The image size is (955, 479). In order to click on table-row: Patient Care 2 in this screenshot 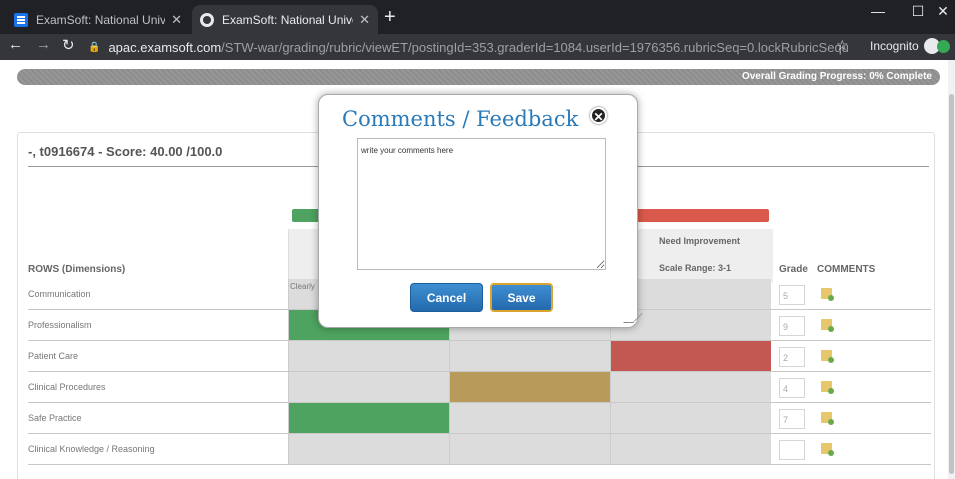, I will do `click(479, 356)`.